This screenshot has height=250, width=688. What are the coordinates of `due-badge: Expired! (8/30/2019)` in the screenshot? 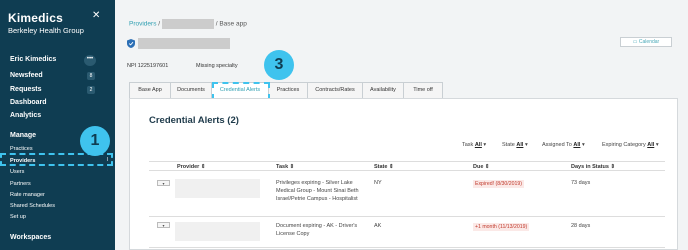 It's located at (499, 184).